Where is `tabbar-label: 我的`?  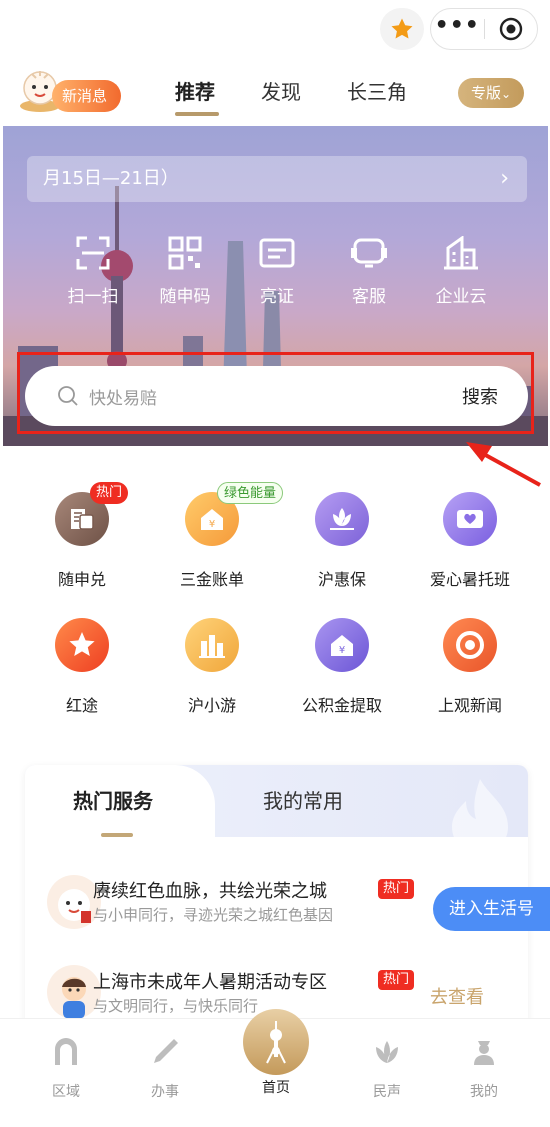
tabbar-label: 我的 is located at coordinates (484, 1092).